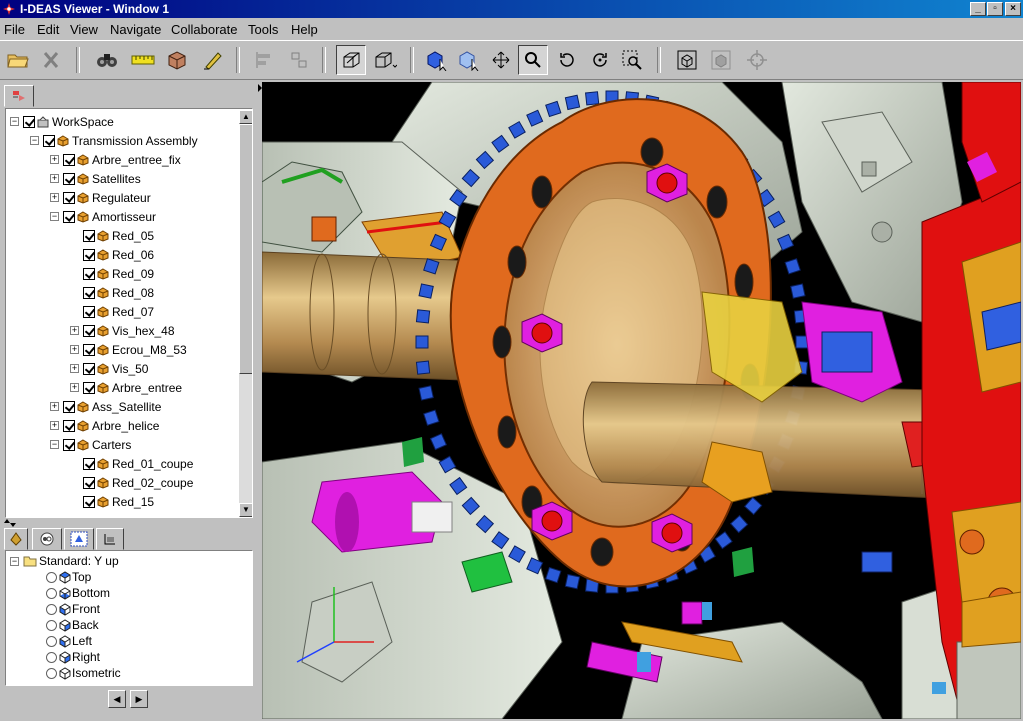 The height and width of the screenshot is (721, 1023). What do you see at coordinates (72, 625) in the screenshot?
I see `view-item-back: Back` at bounding box center [72, 625].